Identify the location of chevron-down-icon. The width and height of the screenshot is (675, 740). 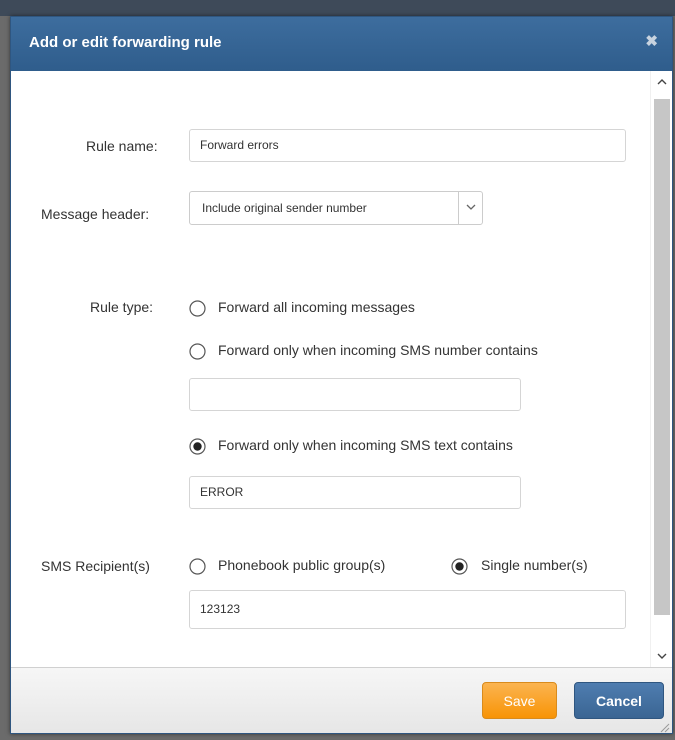
(470, 208).